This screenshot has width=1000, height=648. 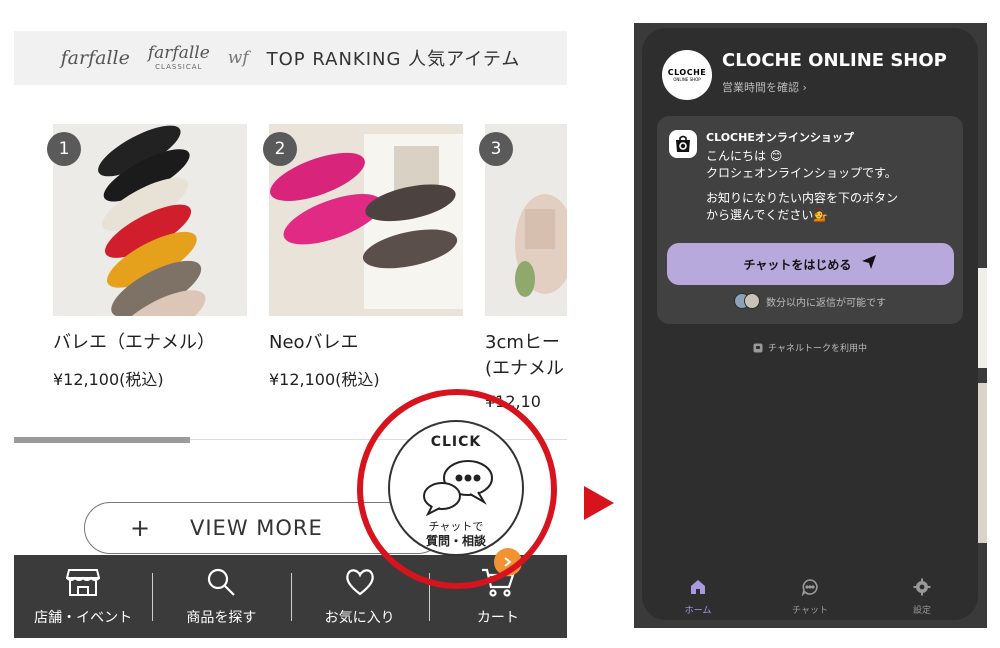 What do you see at coordinates (456, 442) in the screenshot?
I see `click-label: CLICK` at bounding box center [456, 442].